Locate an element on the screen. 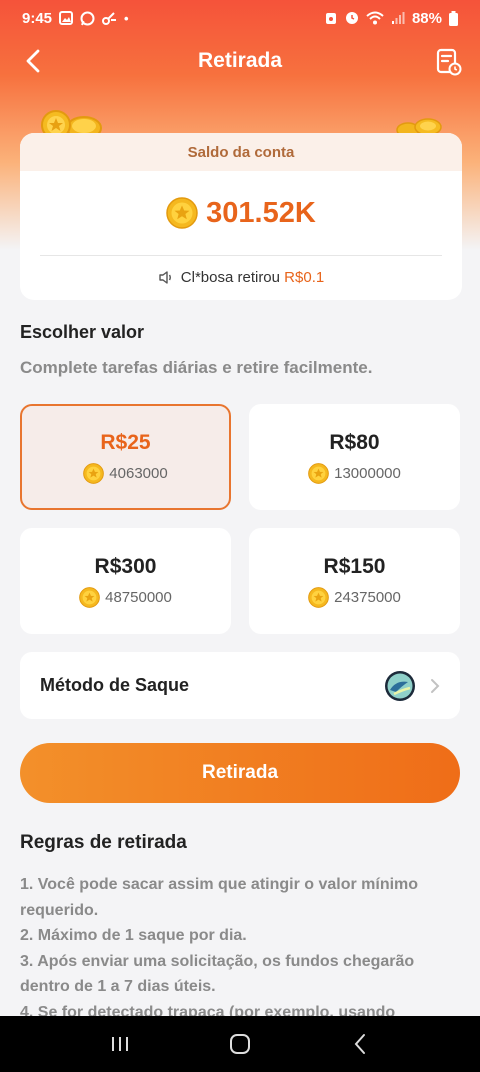 The width and height of the screenshot is (480, 1072). ticker-text: Cl*bosa retirou is located at coordinates (232, 277).